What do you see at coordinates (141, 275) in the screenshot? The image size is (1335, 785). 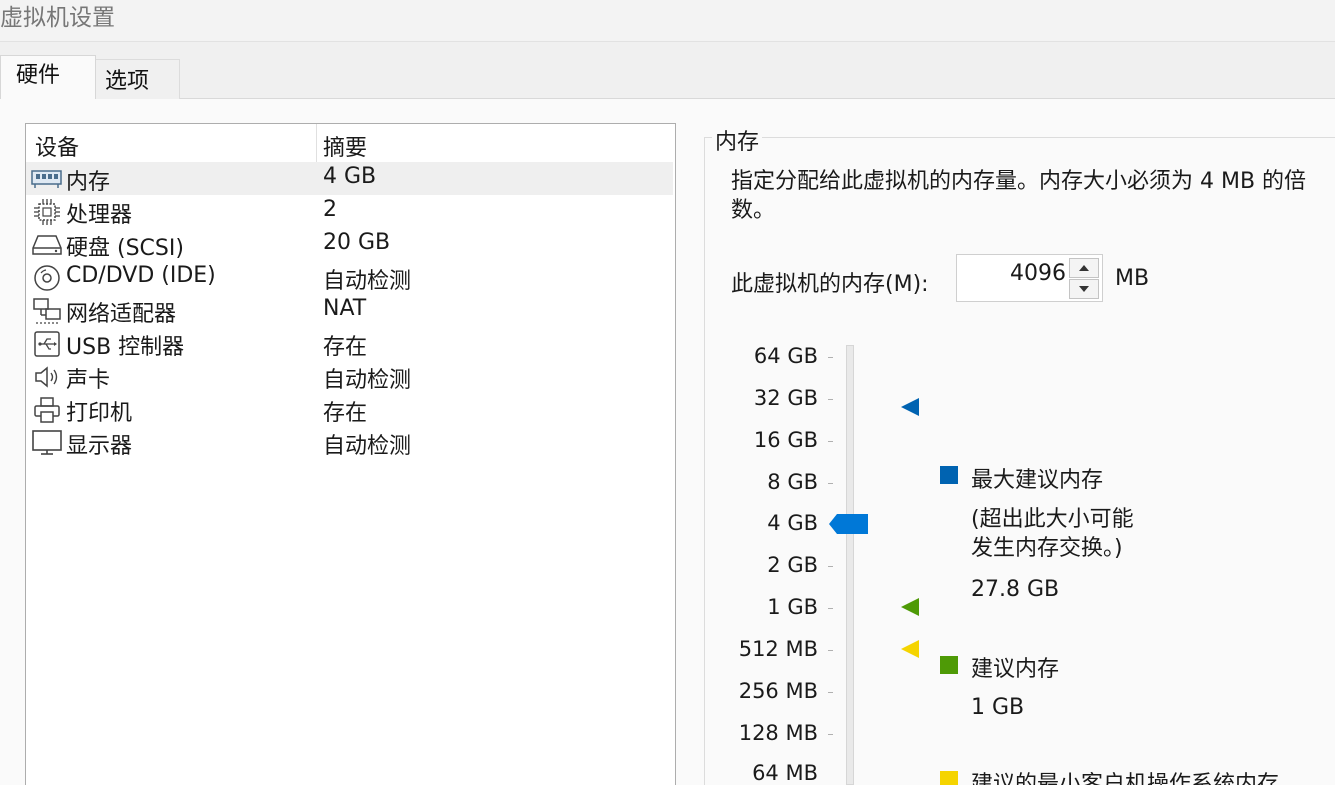 I see `device-name: CD/DVD (IDE)` at bounding box center [141, 275].